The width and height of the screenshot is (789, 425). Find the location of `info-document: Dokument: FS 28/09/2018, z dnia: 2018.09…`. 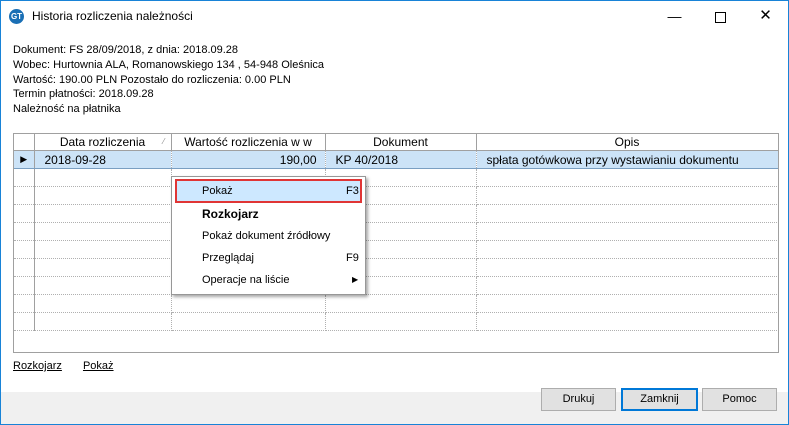

info-document: Dokument: FS 28/09/2018, z dnia: 2018.09… is located at coordinates (126, 50).